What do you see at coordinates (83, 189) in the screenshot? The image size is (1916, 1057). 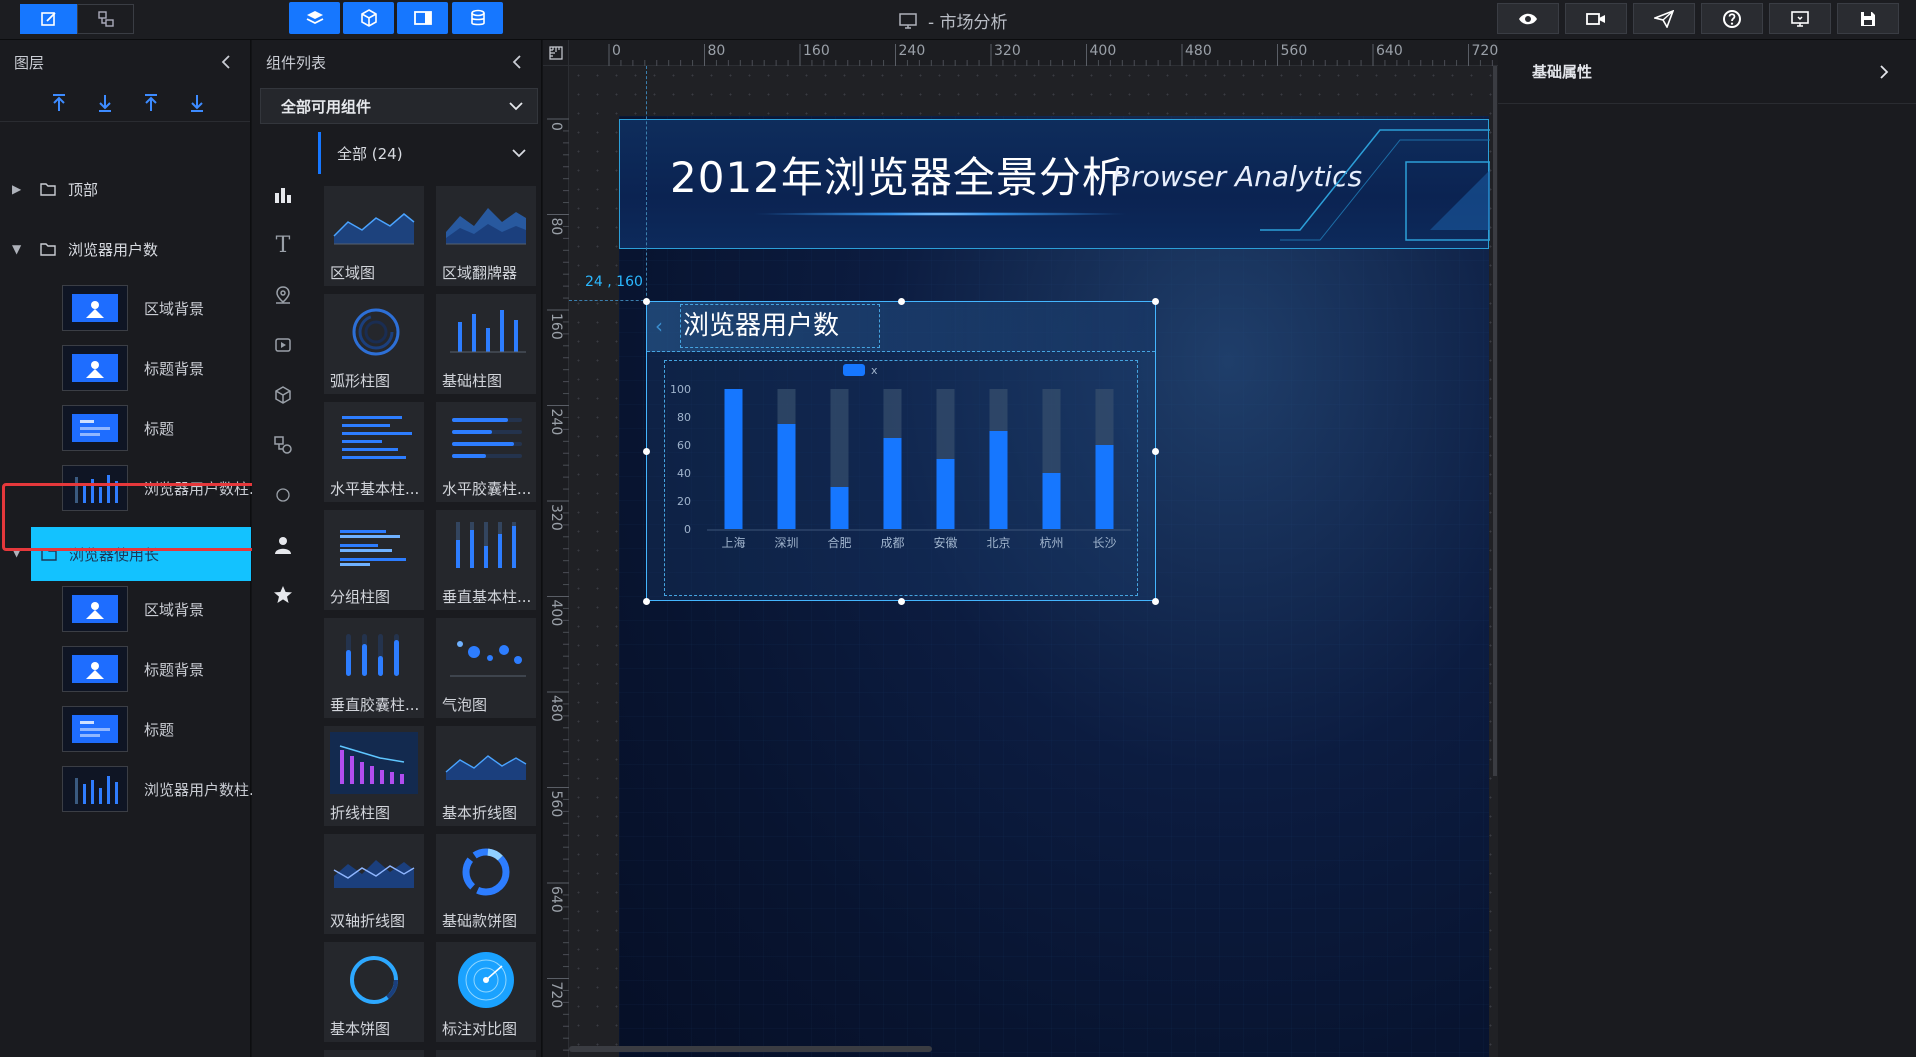 I see `layer-group-name: 顶部` at bounding box center [83, 189].